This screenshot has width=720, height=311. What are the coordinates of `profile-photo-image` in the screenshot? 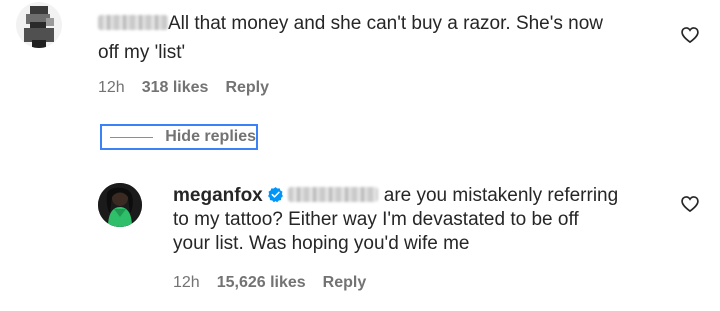 It's located at (120, 205).